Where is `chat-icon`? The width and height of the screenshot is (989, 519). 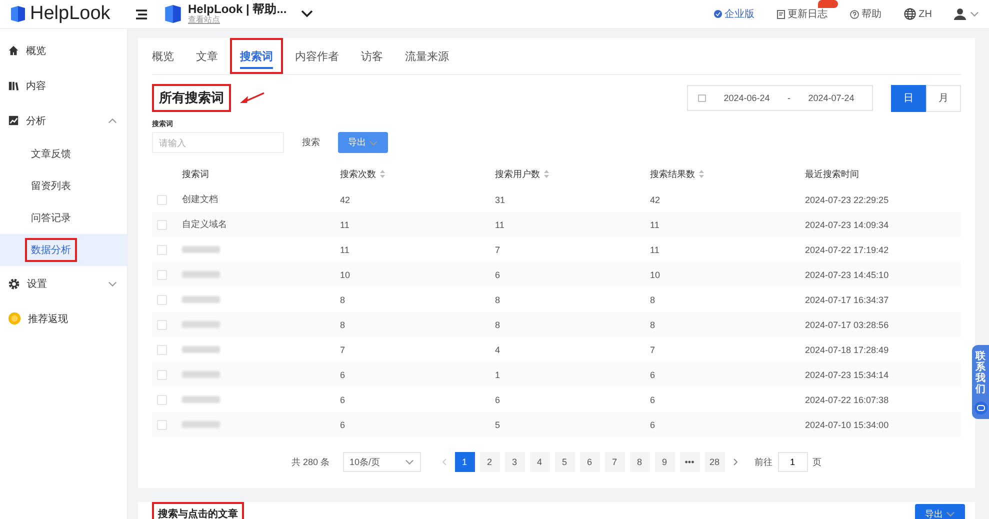
chat-icon is located at coordinates (981, 408).